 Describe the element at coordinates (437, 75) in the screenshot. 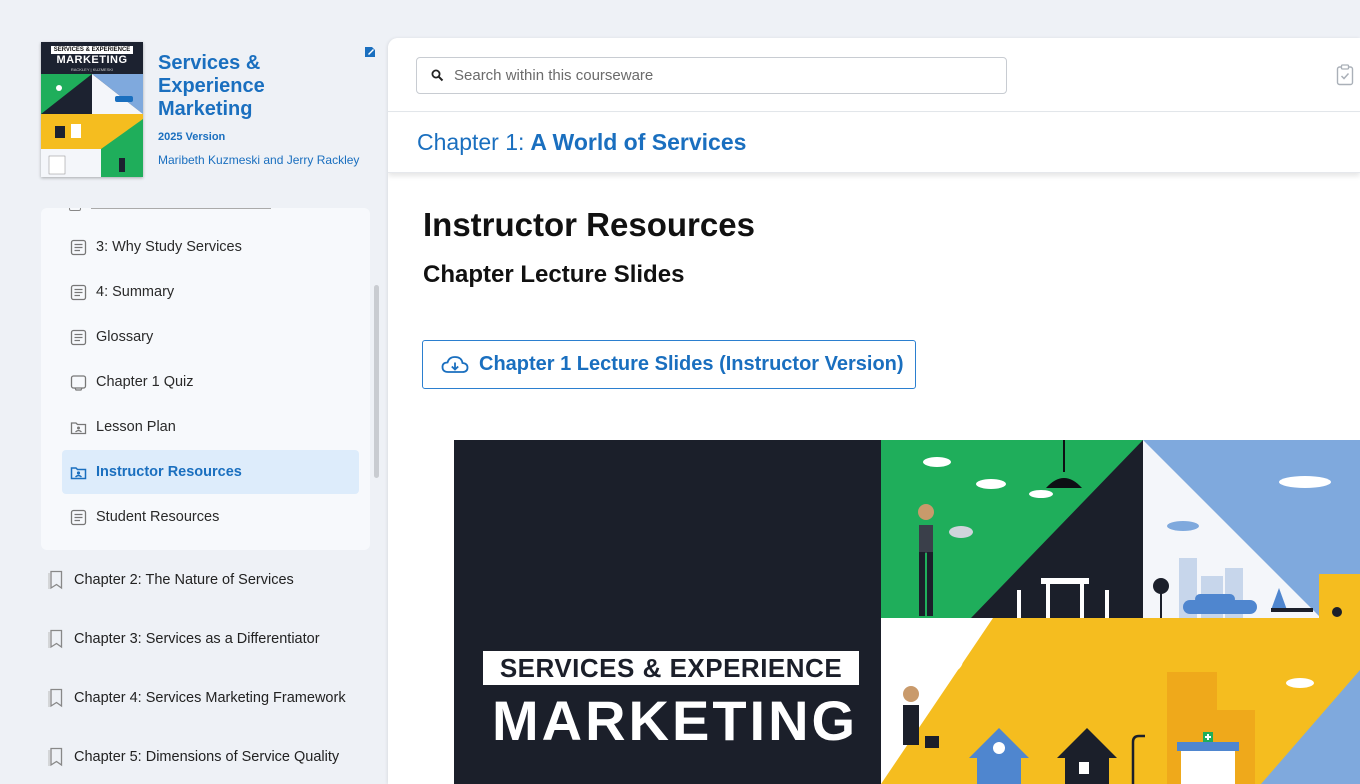

I see `search-icon` at that location.